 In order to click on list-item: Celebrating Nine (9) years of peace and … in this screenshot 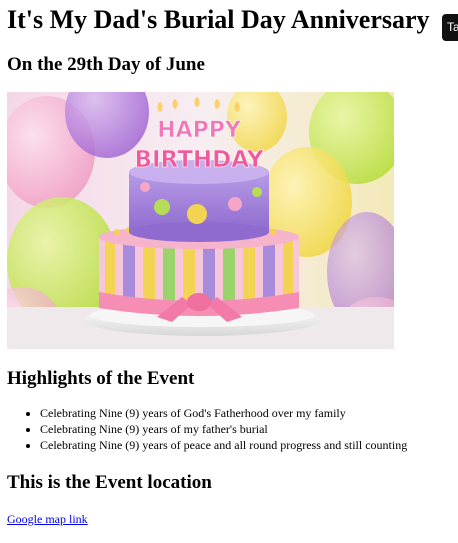, I will do `click(223, 445)`.